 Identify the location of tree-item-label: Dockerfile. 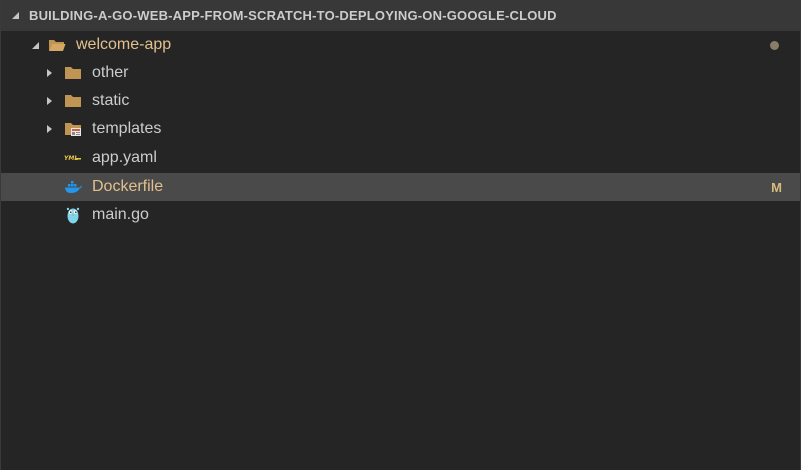
(128, 186).